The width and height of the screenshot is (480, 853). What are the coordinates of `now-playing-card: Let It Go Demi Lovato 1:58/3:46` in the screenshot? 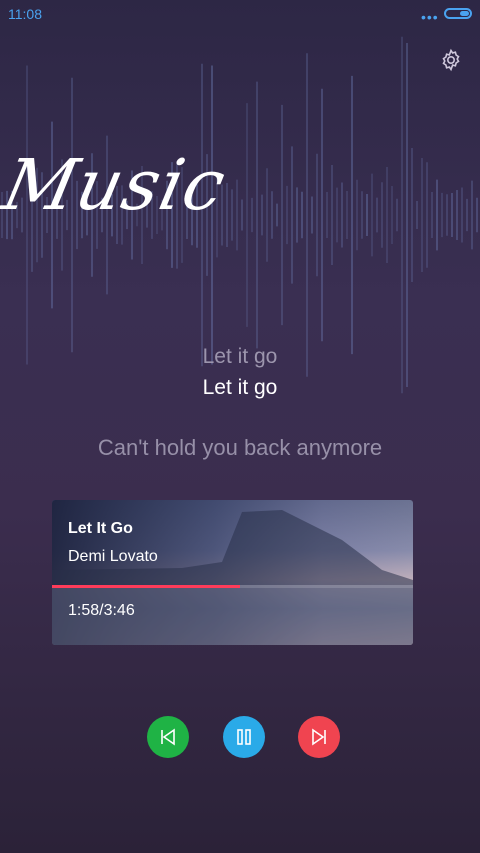 It's located at (232, 572).